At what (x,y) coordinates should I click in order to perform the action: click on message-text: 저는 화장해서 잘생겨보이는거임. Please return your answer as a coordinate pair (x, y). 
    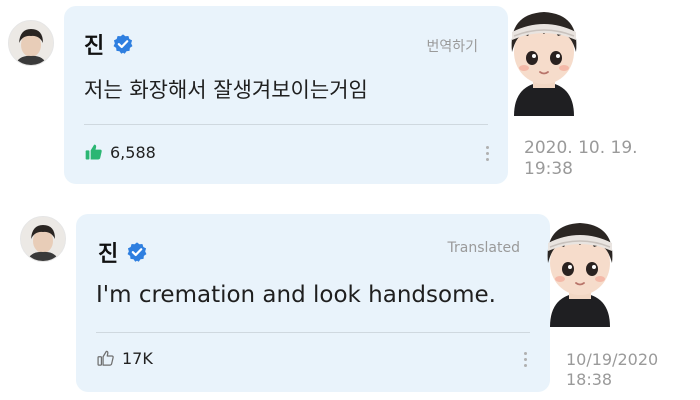
    Looking at the image, I should click on (226, 90).